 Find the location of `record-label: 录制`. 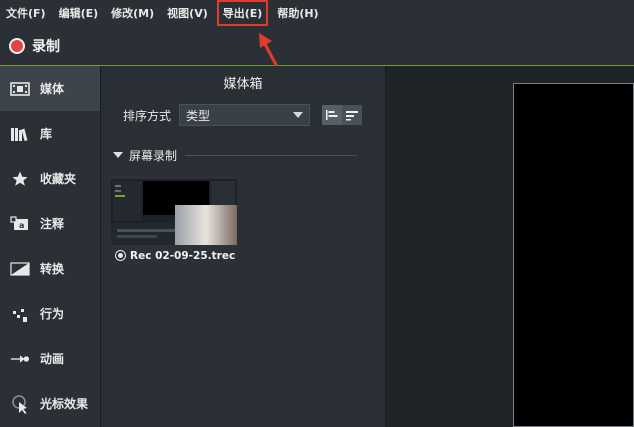

record-label: 录制 is located at coordinates (46, 46).